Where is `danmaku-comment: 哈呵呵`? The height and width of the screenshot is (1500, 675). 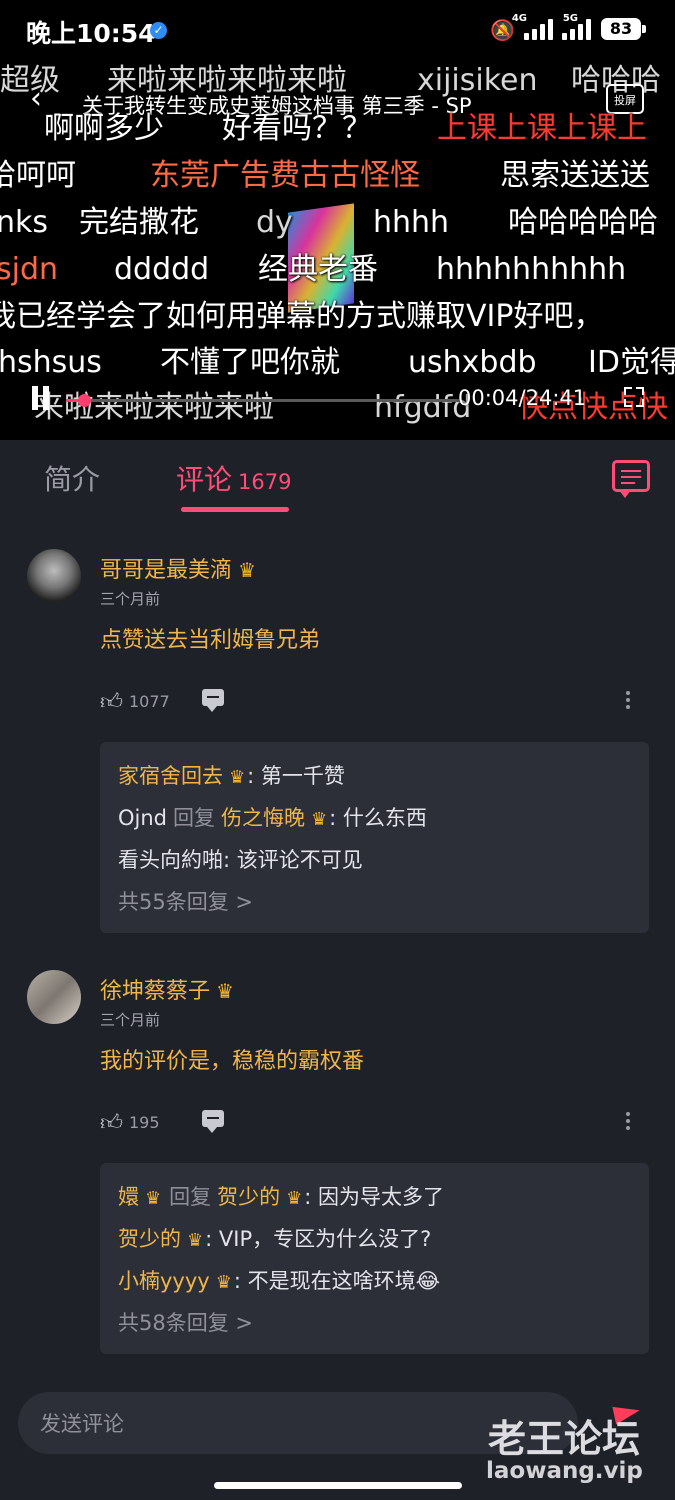 danmaku-comment: 哈呵呵 is located at coordinates (38, 175).